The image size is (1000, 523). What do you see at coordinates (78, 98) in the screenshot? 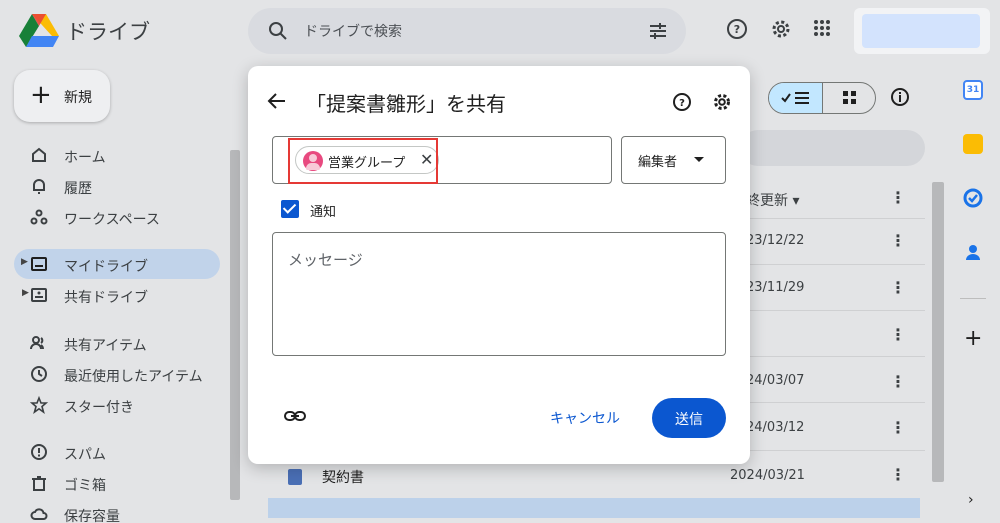
I see `new-button-label: 新規` at bounding box center [78, 98].